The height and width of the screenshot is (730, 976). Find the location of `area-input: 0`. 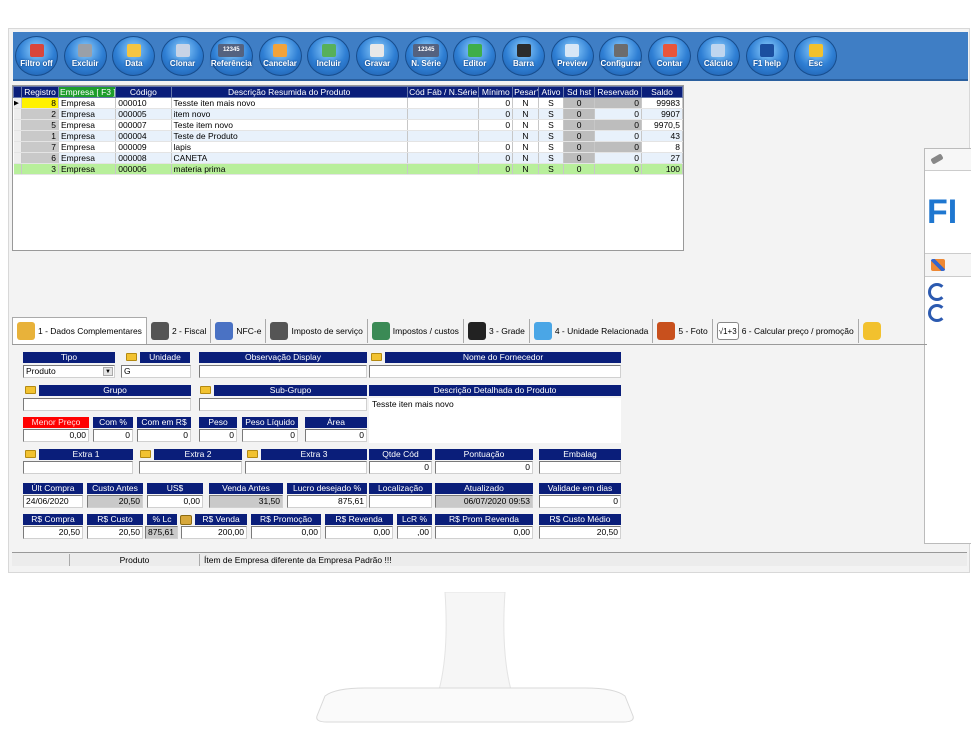

area-input: 0 is located at coordinates (336, 435).